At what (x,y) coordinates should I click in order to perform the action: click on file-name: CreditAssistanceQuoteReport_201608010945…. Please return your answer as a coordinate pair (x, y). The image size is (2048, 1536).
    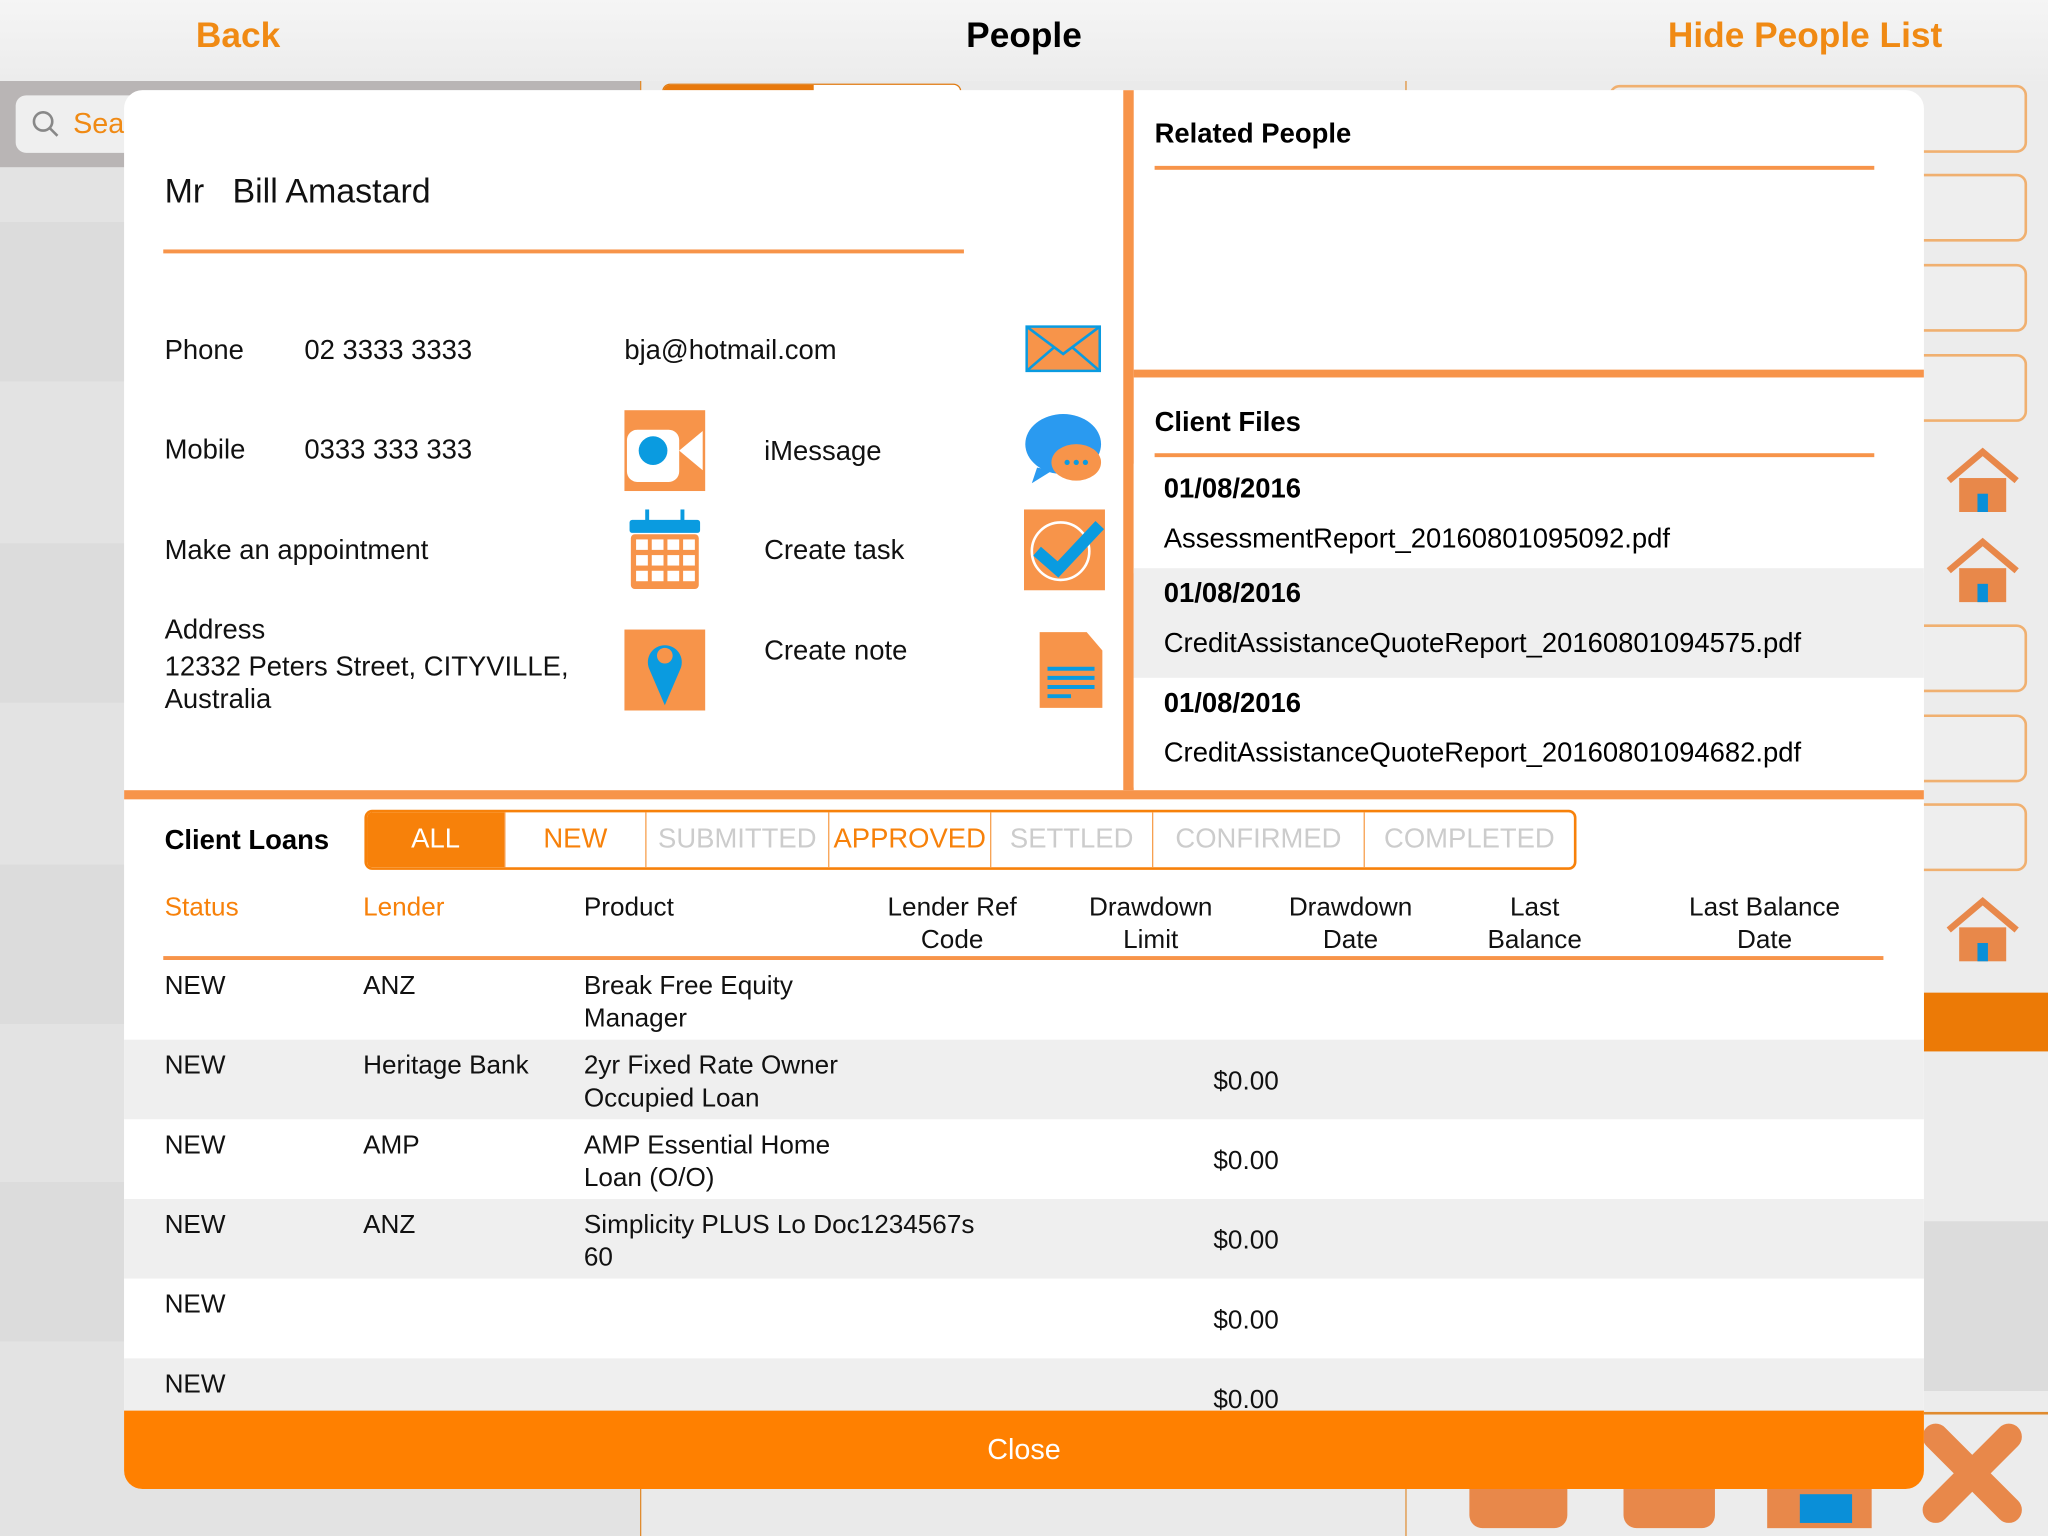
    Looking at the image, I should click on (1482, 643).